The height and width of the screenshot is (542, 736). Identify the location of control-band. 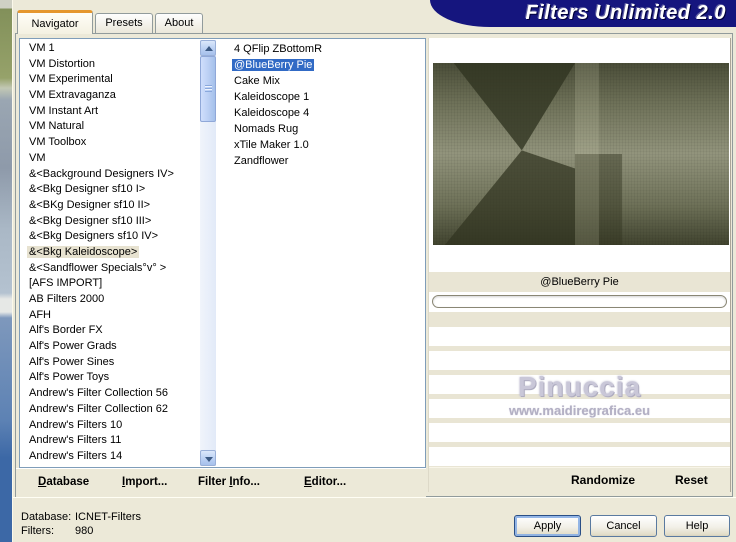
(579, 319).